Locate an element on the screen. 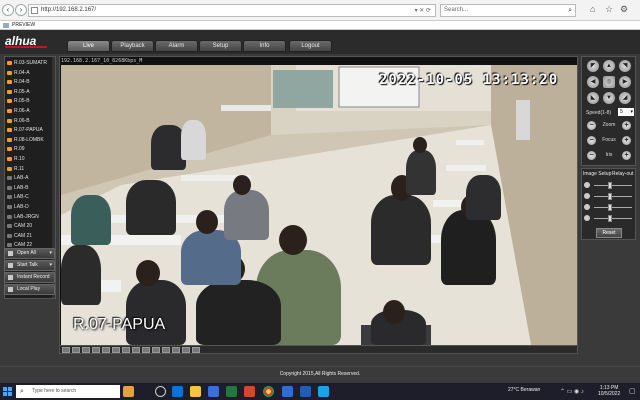 The height and width of the screenshot is (400, 640). weather-widget: 27°C Berawan is located at coordinates (524, 390).